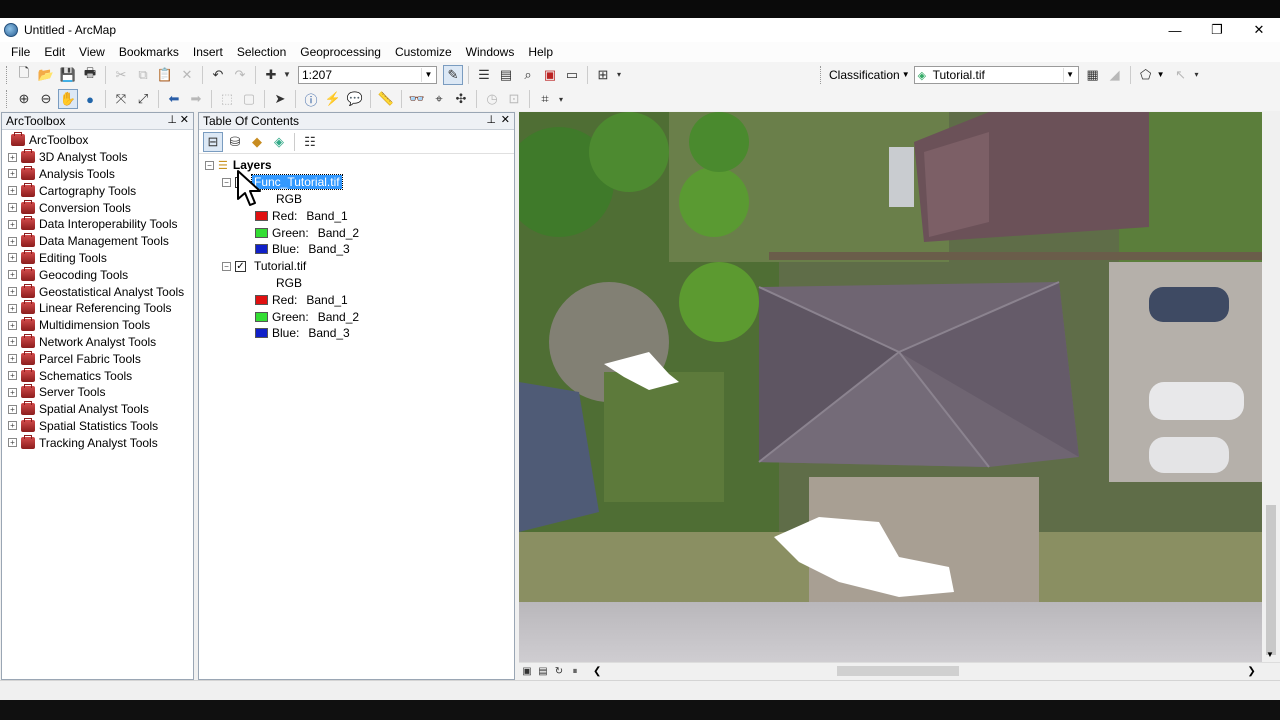 This screenshot has width=1280, height=720. What do you see at coordinates (545, 99) in the screenshot?
I see `viewer-window-icon: ⌗` at bounding box center [545, 99].